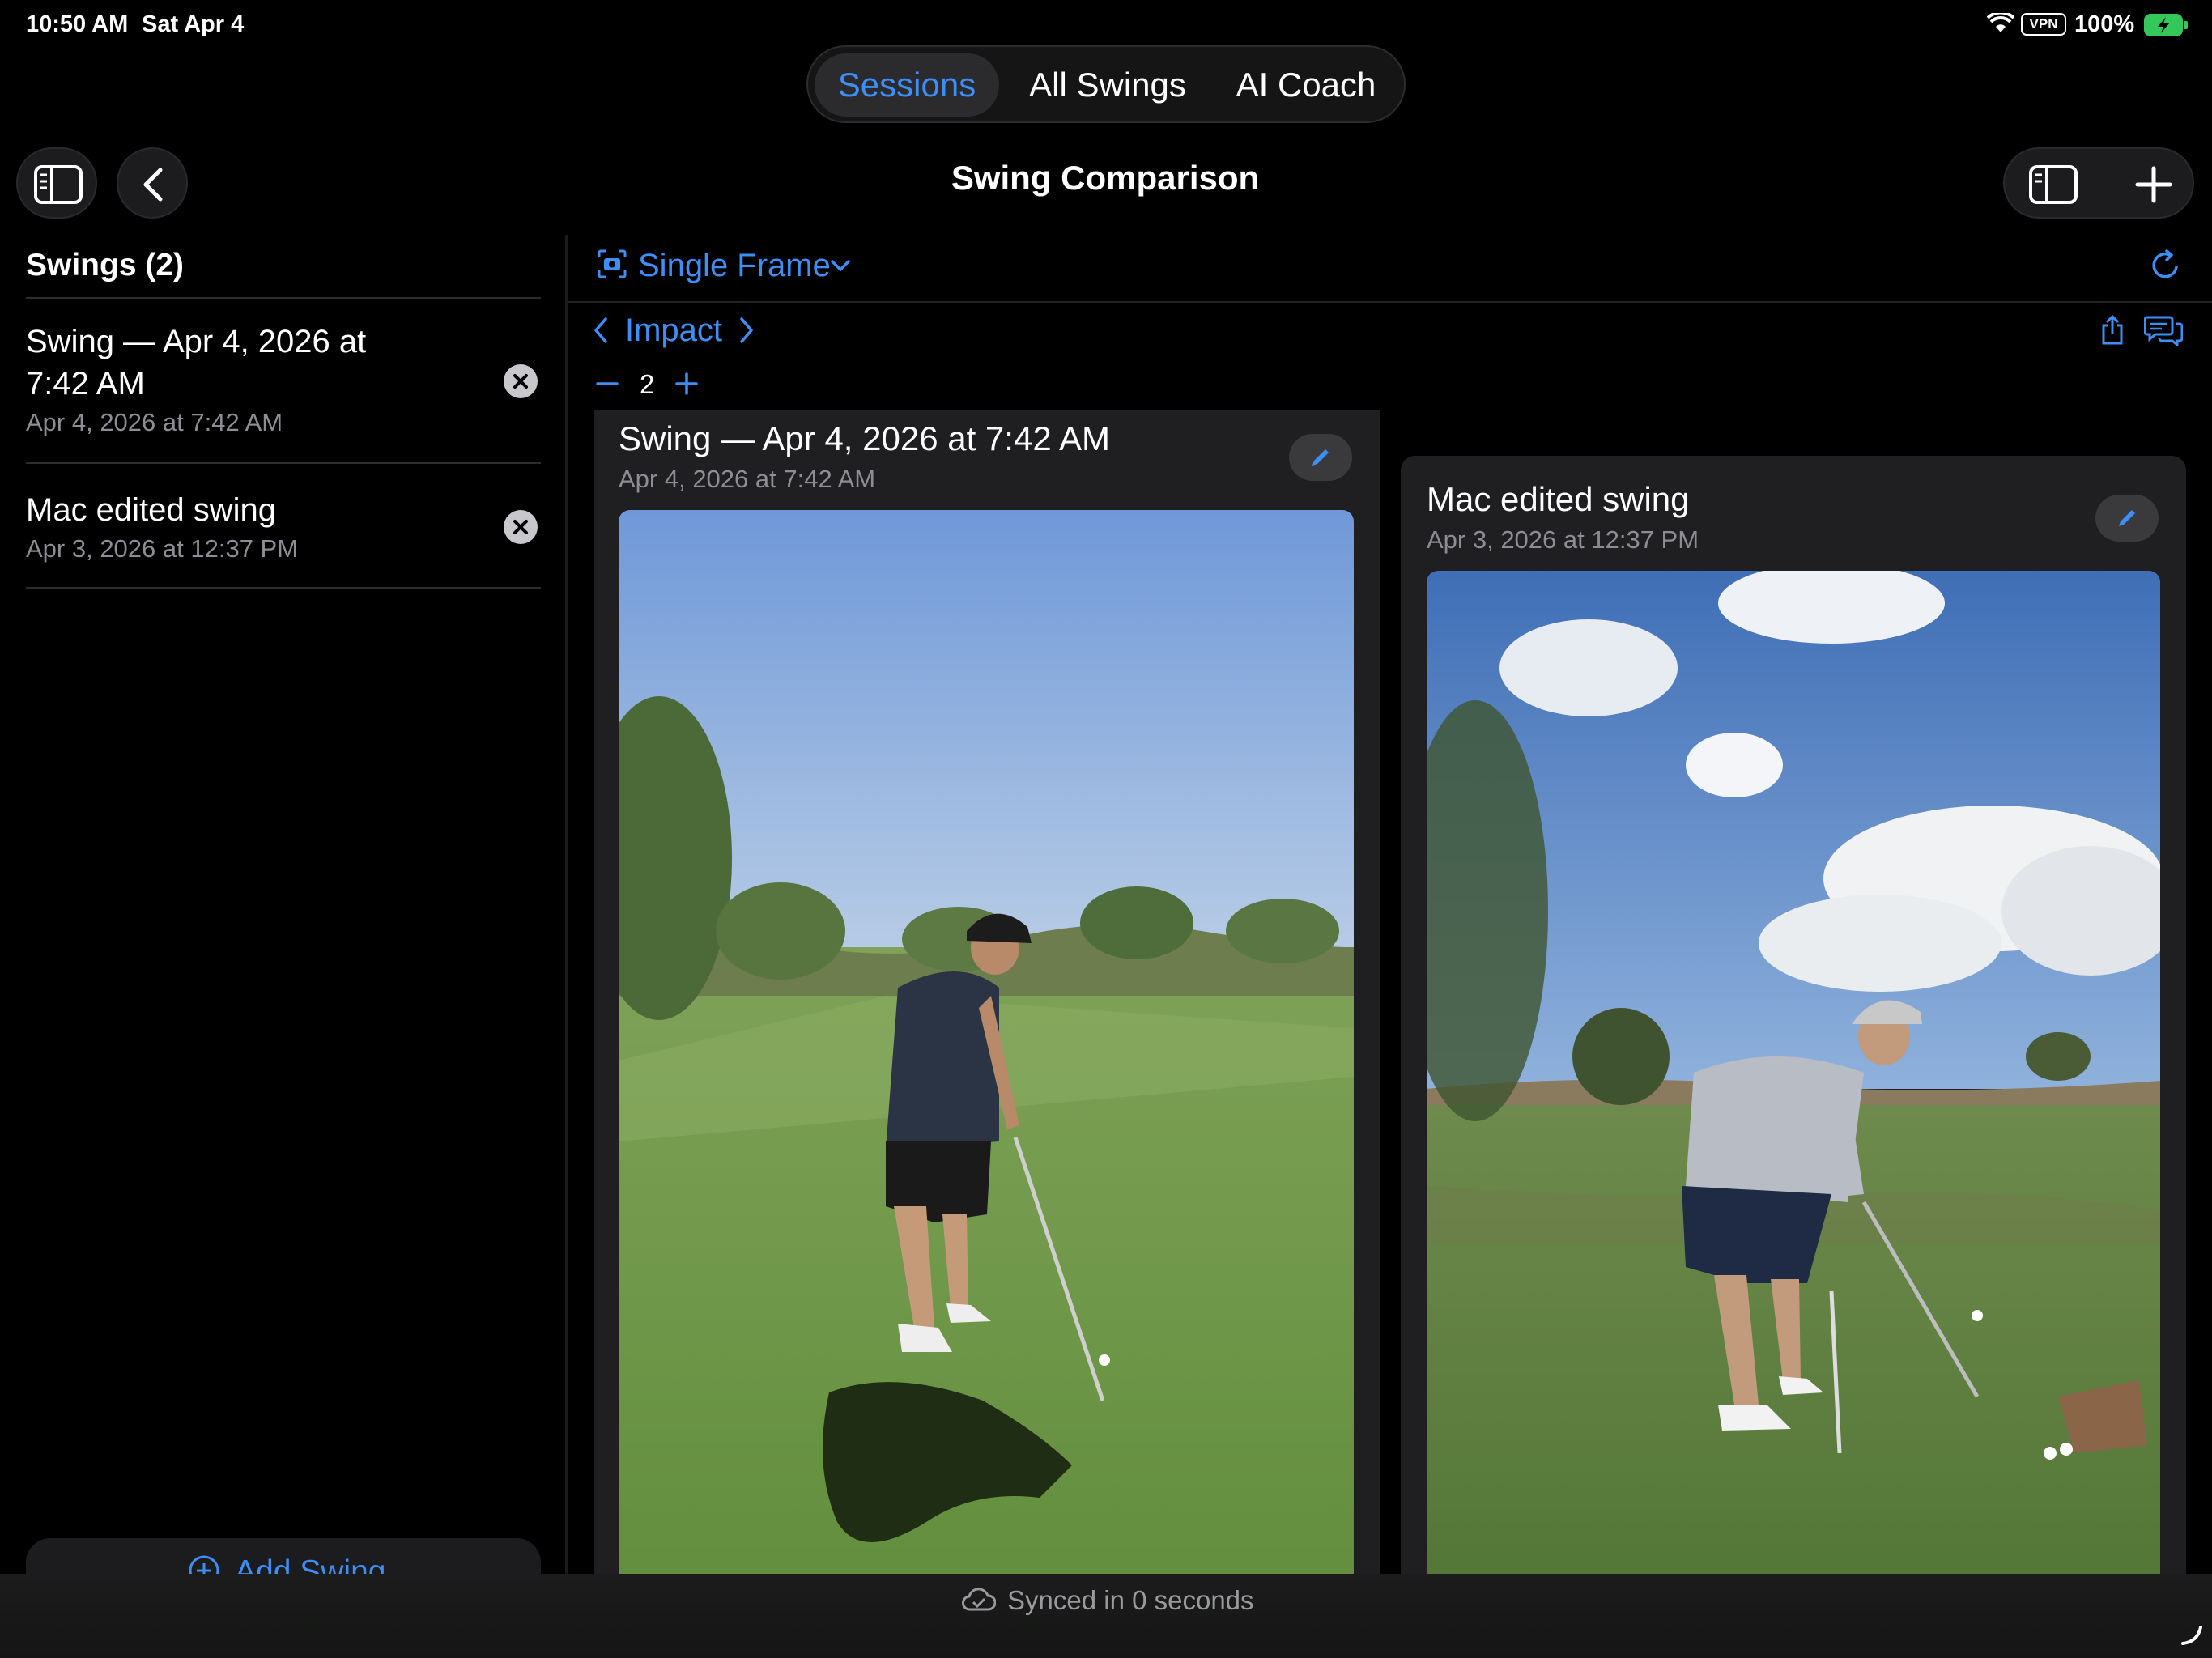  I want to click on share-button, so click(2113, 332).